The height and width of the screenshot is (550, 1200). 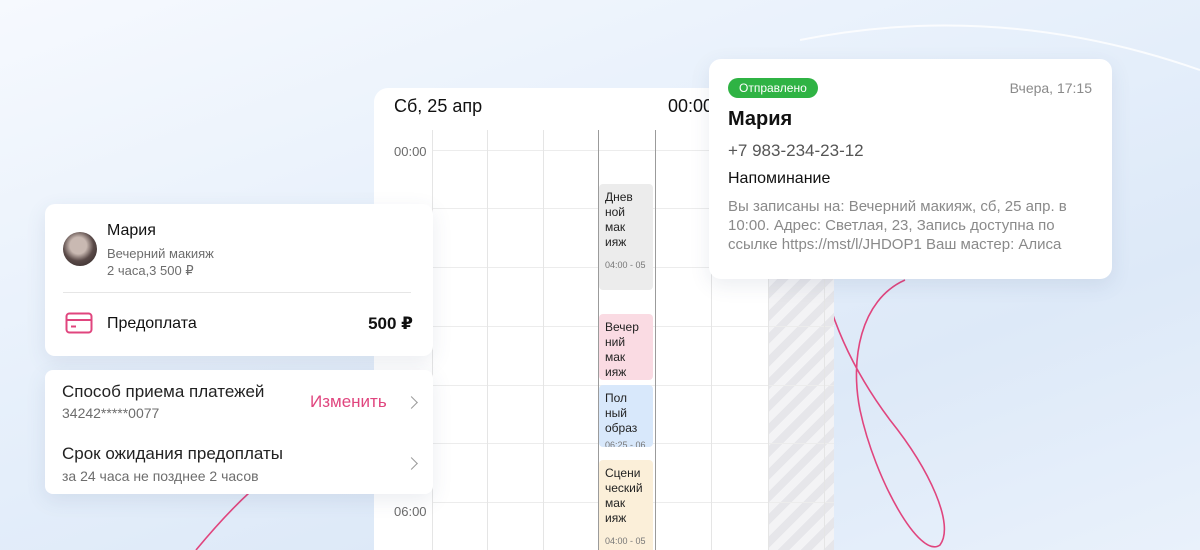 What do you see at coordinates (150, 270) in the screenshot?
I see `duration-price: 2 часа,3 500 ₽` at bounding box center [150, 270].